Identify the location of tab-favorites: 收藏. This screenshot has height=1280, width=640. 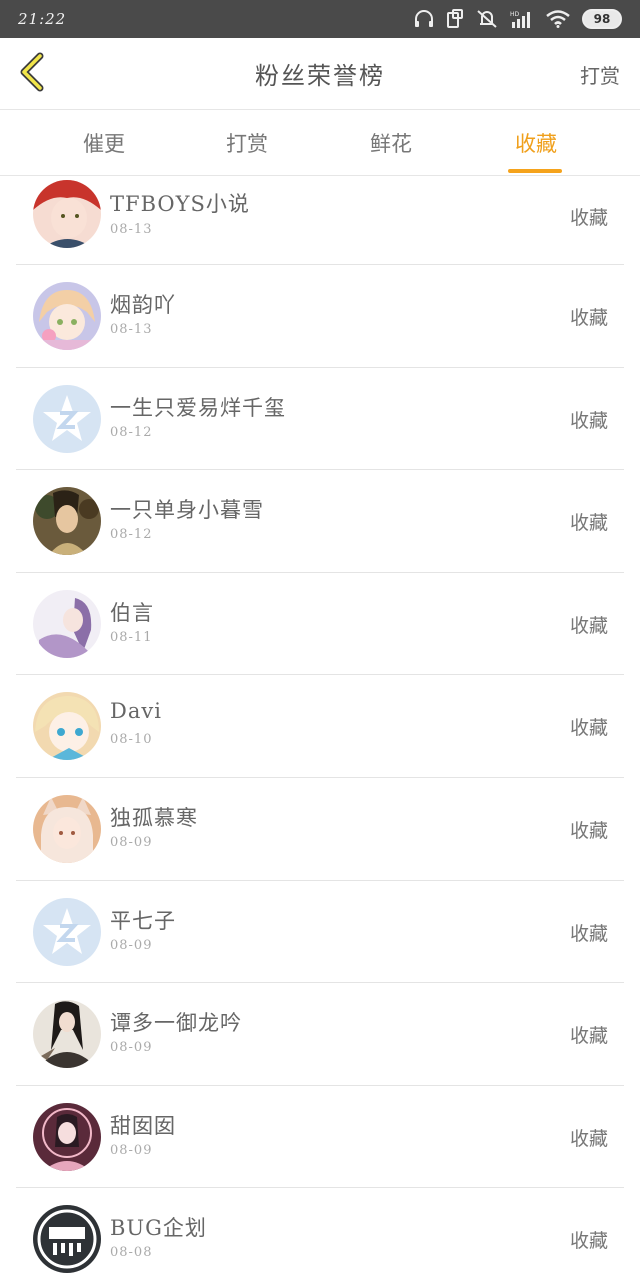
(536, 143).